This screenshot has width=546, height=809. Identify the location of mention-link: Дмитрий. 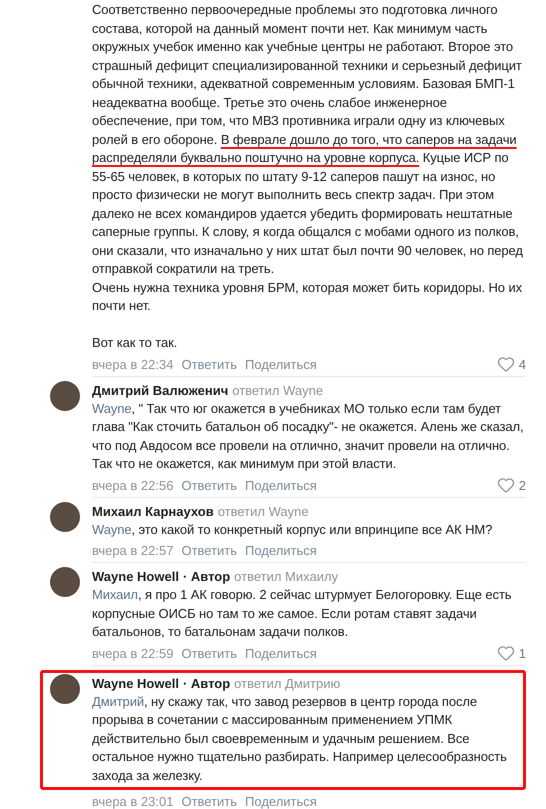
(118, 701).